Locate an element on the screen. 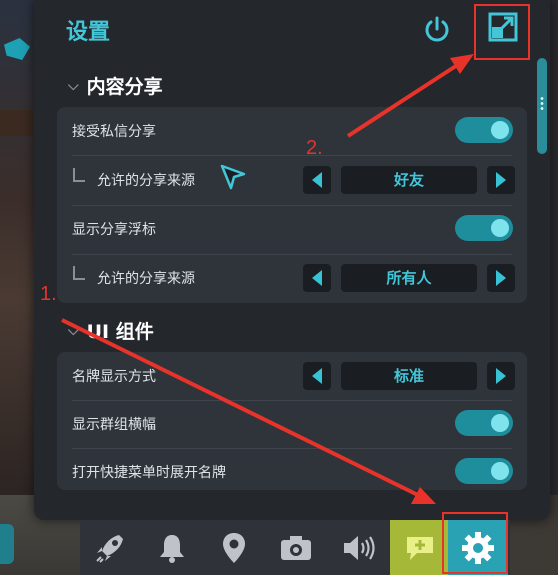 The width and height of the screenshot is (558, 575). launch-button is located at coordinates (110, 547).